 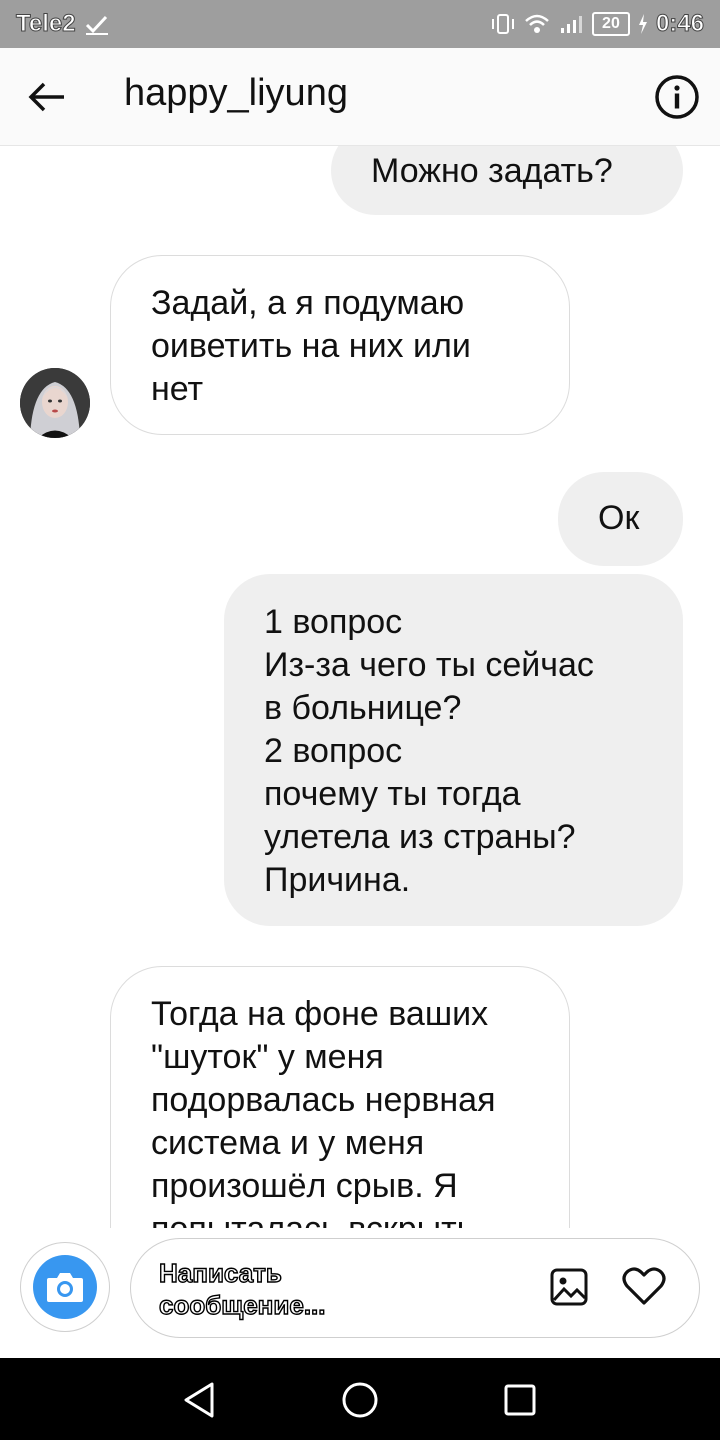 I want to click on avatar, so click(x=55, y=403).